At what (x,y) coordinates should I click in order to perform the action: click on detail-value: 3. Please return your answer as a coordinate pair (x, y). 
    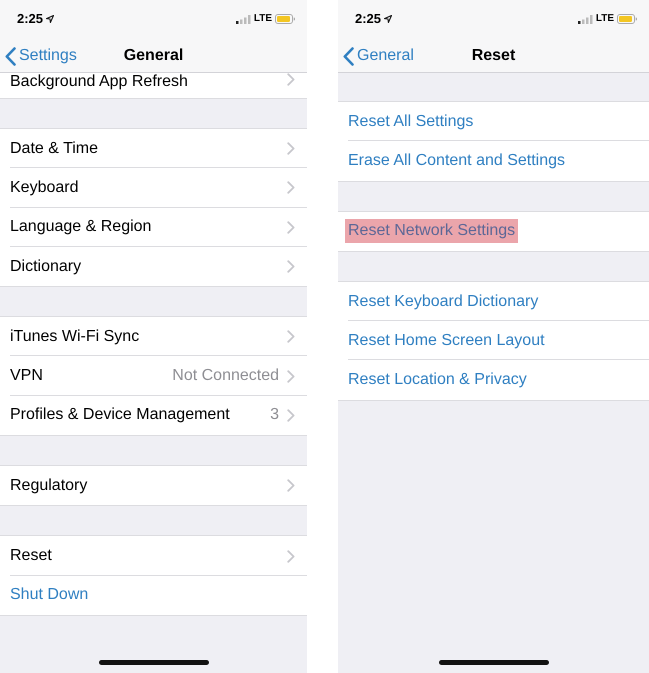
    Looking at the image, I should click on (274, 415).